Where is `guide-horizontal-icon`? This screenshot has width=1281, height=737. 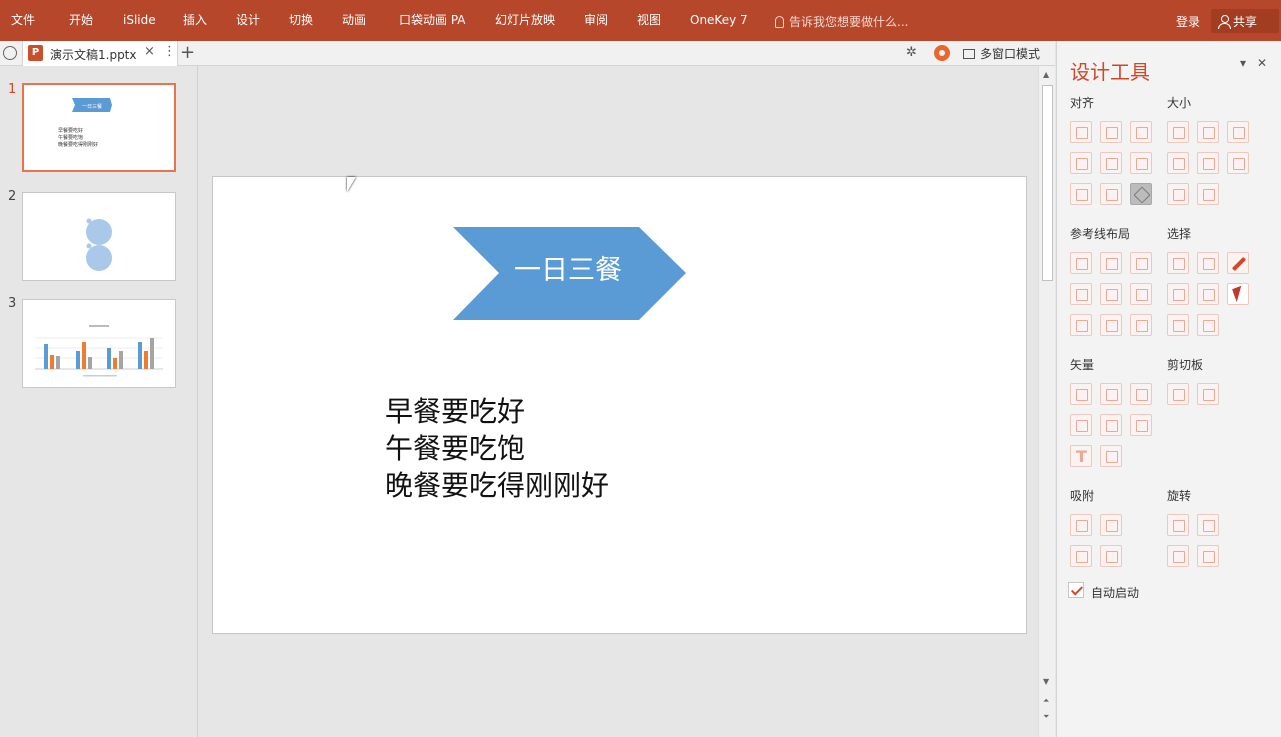 guide-horizontal-icon is located at coordinates (1081, 325).